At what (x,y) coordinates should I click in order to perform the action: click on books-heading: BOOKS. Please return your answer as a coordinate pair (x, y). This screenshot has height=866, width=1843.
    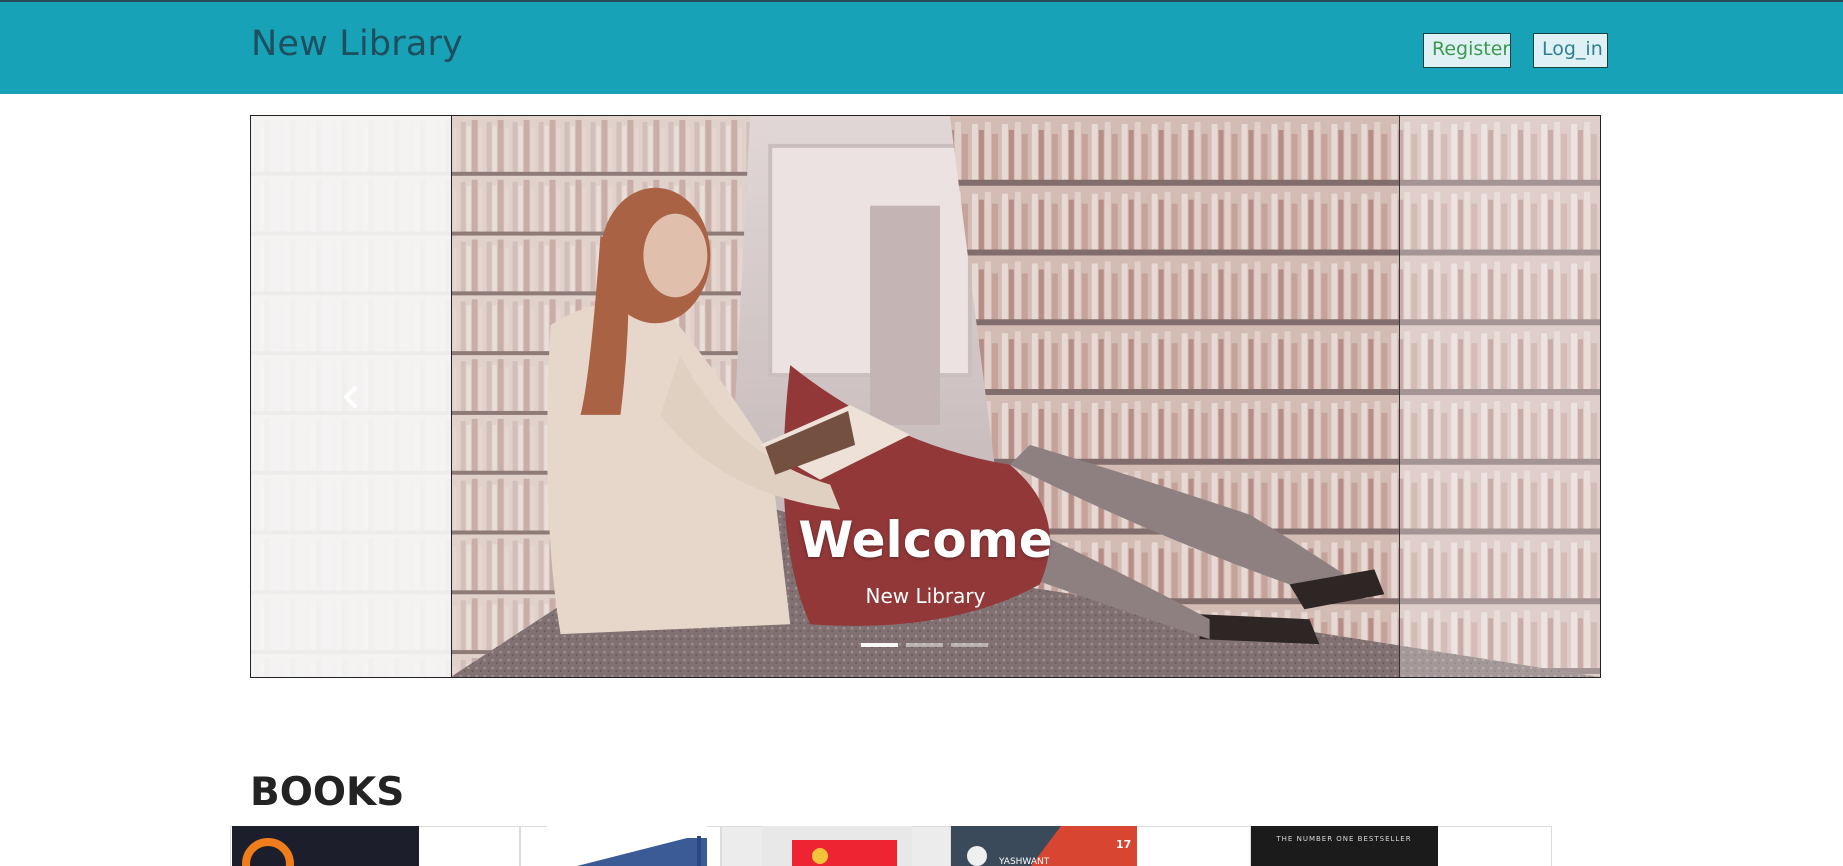
    Looking at the image, I should click on (327, 792).